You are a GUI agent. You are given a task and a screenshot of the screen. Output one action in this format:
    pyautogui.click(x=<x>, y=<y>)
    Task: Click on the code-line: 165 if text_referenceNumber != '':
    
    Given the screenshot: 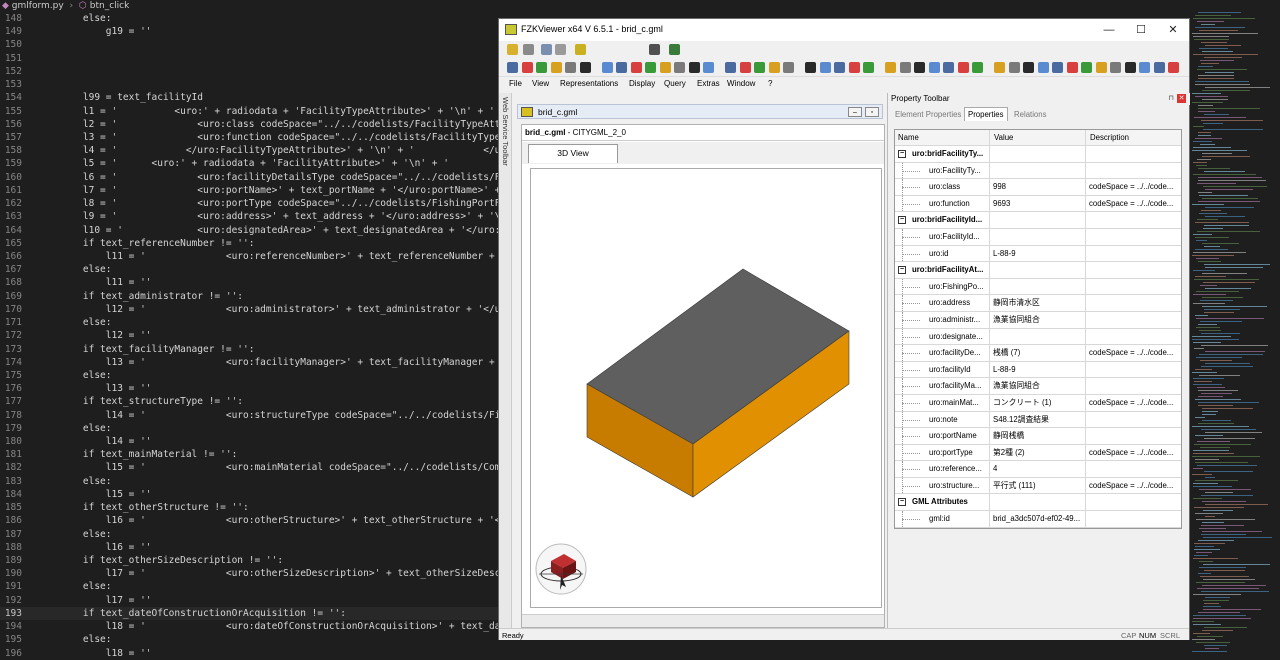 What is the action you would take?
    pyautogui.click(x=249, y=243)
    